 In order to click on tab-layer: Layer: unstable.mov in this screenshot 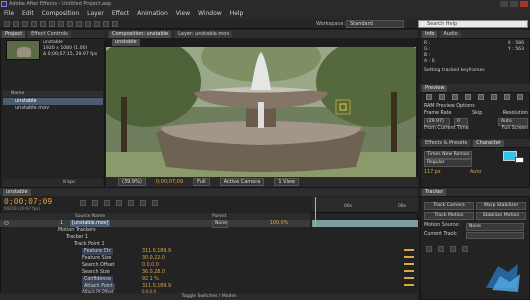, I will do `click(204, 34)`.